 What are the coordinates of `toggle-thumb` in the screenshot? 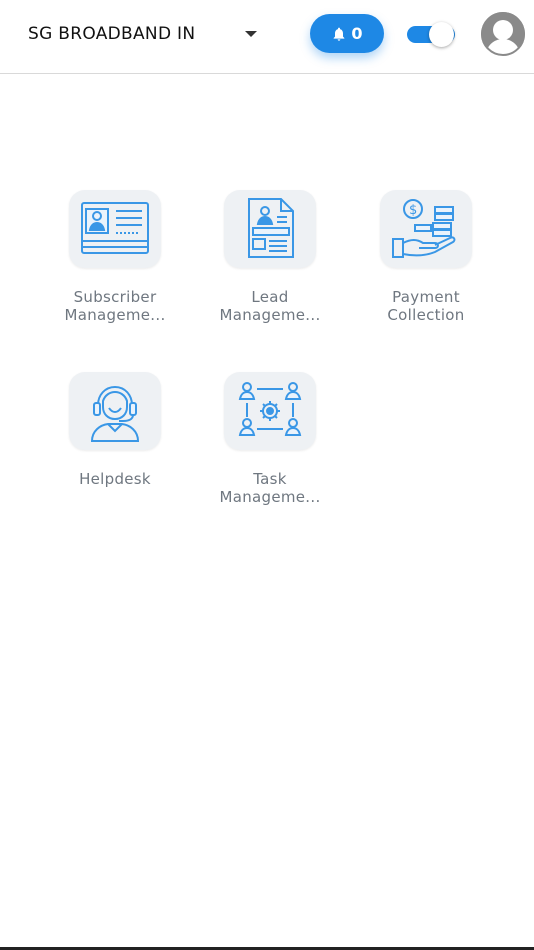 It's located at (441, 34).